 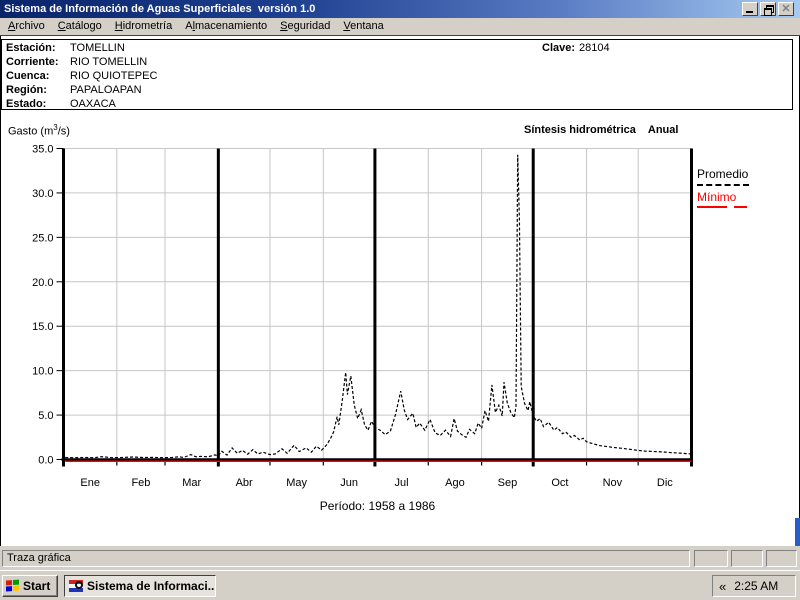 I want to click on period-label: Período: 1958 a 1986, so click(x=377, y=506).